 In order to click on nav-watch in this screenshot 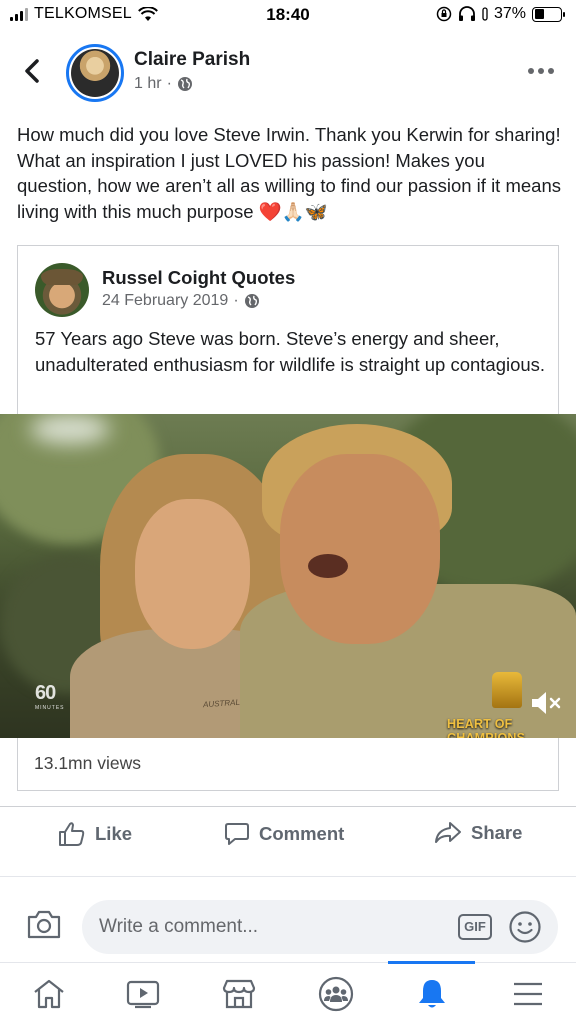, I will do `click(143, 994)`.